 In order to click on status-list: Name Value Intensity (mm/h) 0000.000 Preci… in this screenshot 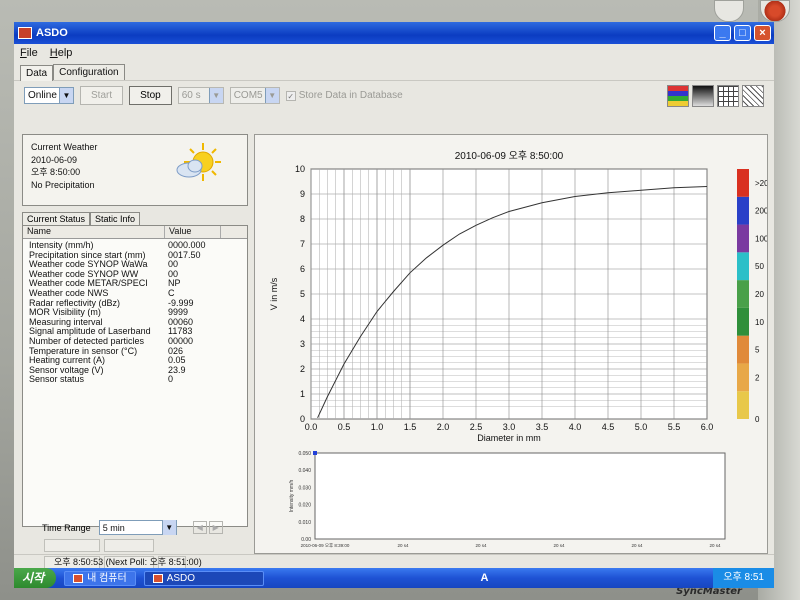, I will do `click(135, 376)`.